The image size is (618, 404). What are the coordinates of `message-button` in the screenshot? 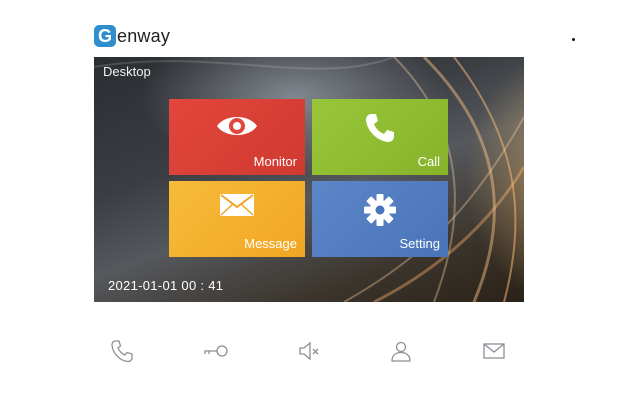 It's located at (494, 353).